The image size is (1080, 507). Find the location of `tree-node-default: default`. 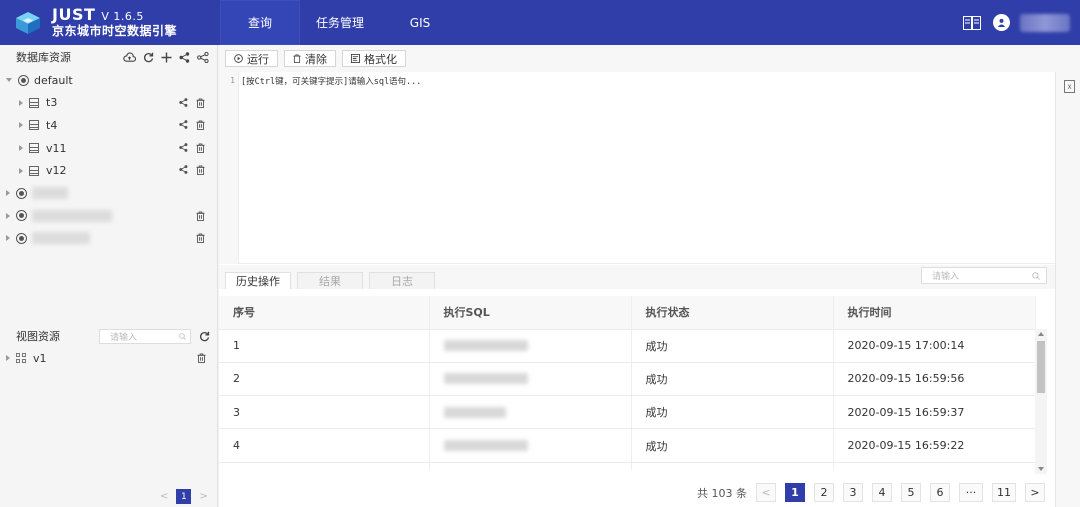

tree-node-default: default is located at coordinates (108, 80).